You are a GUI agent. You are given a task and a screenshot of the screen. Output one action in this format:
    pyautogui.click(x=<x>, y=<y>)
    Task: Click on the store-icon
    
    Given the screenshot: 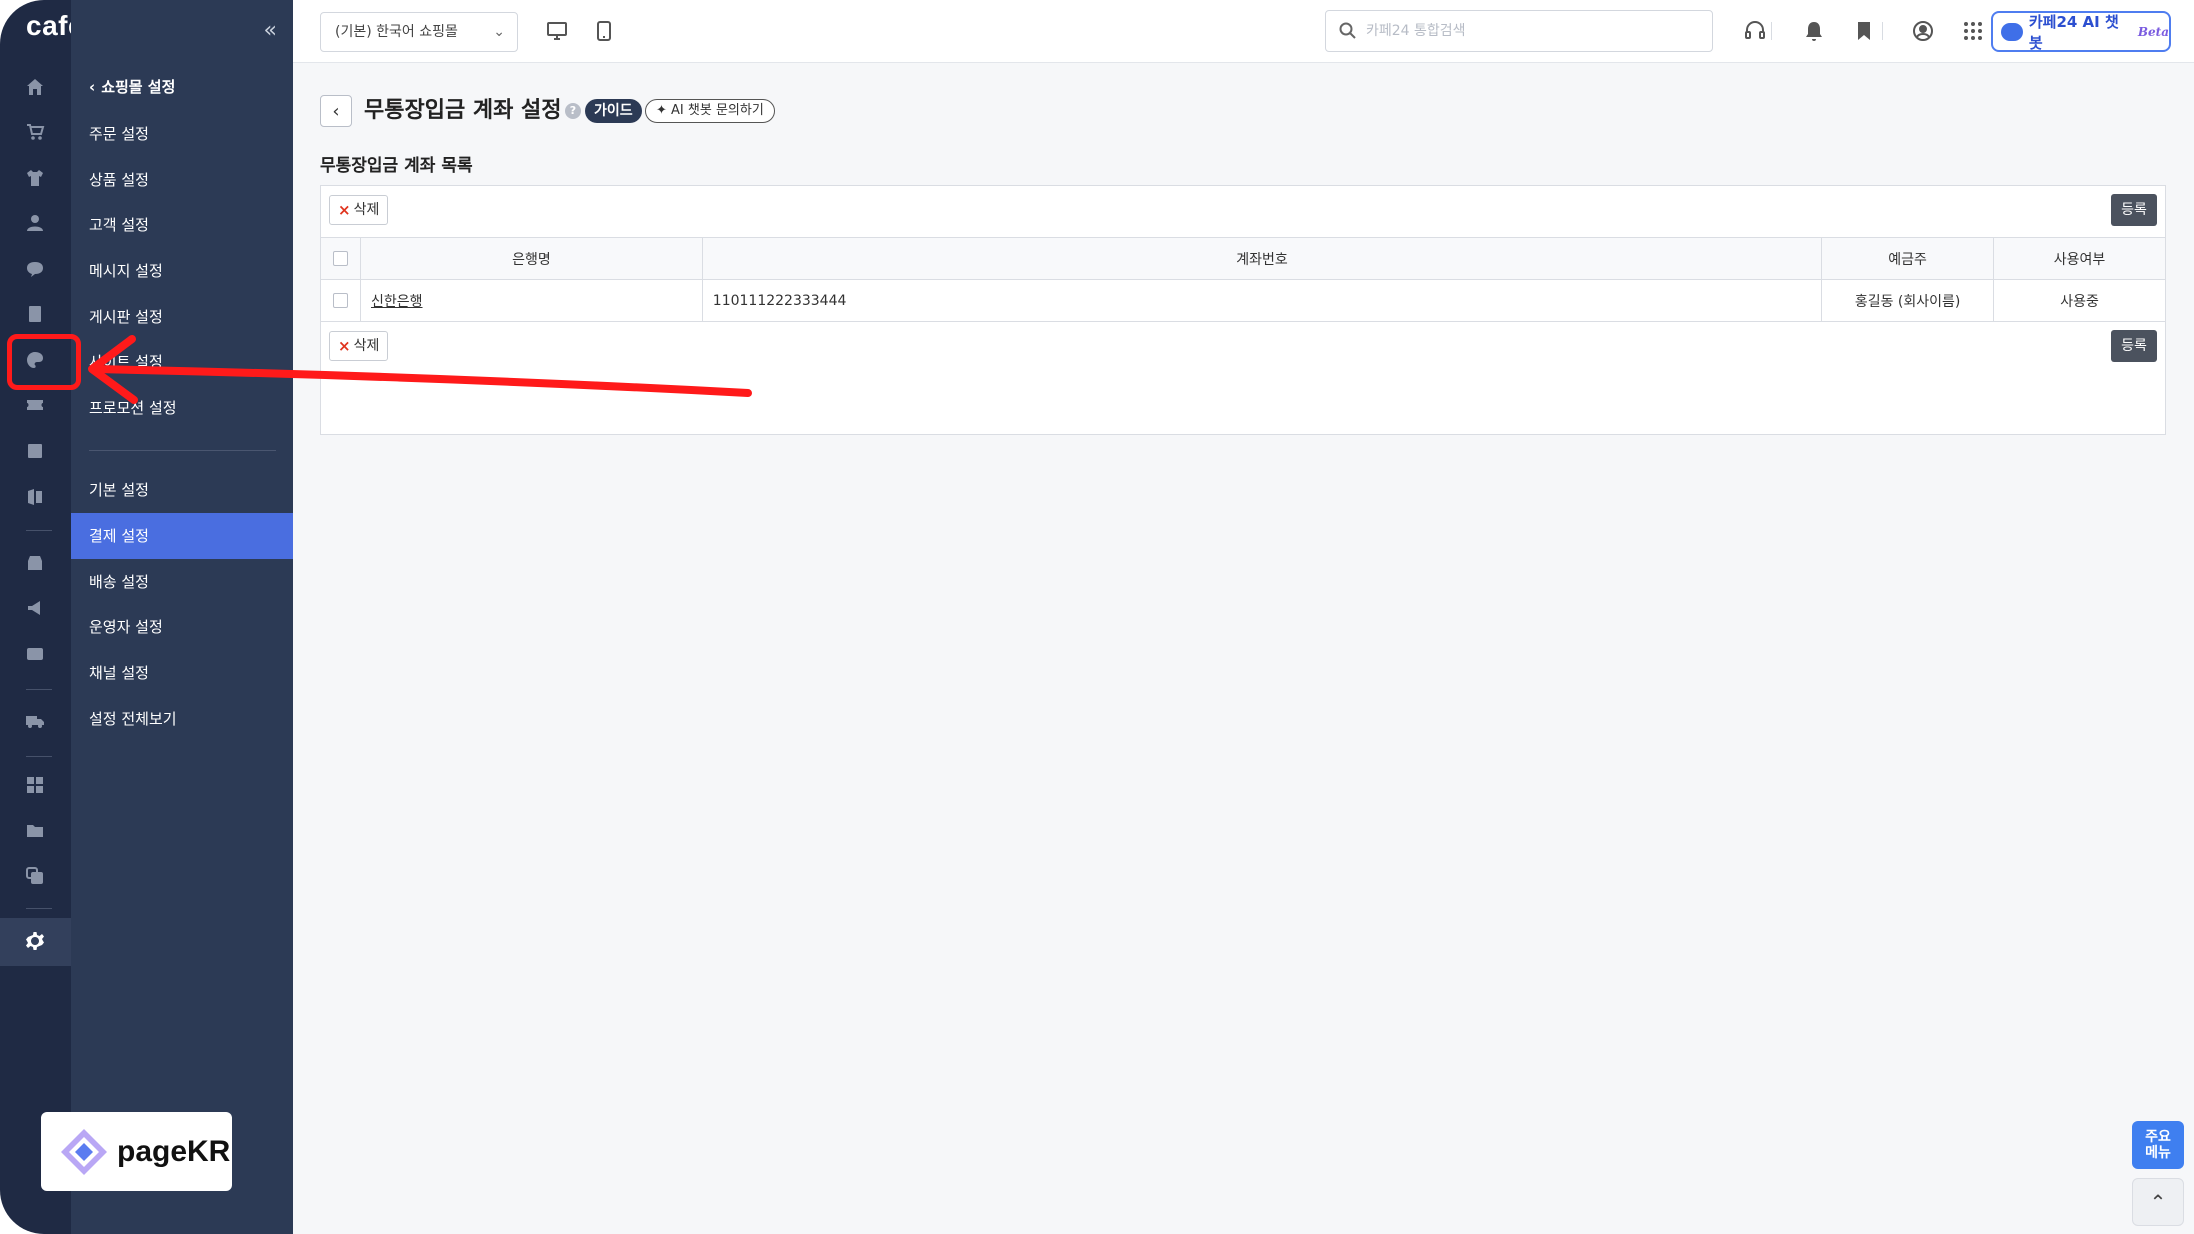 What is the action you would take?
    pyautogui.click(x=35, y=563)
    